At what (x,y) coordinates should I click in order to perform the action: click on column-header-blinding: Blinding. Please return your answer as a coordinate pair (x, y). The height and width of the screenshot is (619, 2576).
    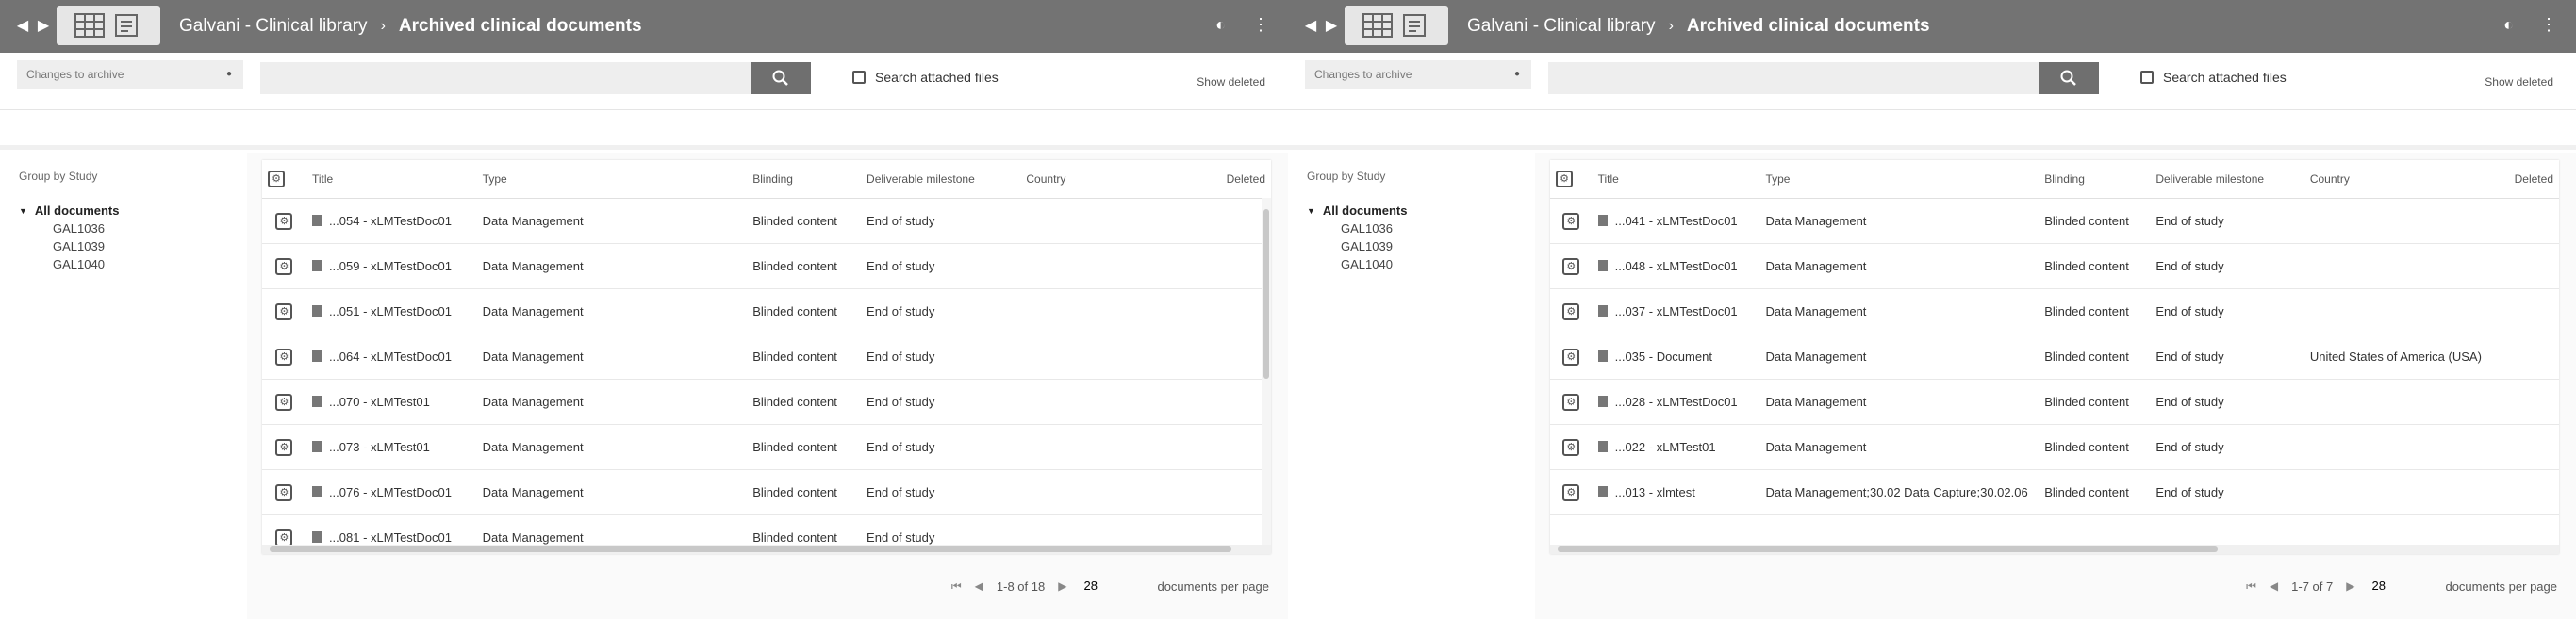
    Looking at the image, I should click on (804, 179).